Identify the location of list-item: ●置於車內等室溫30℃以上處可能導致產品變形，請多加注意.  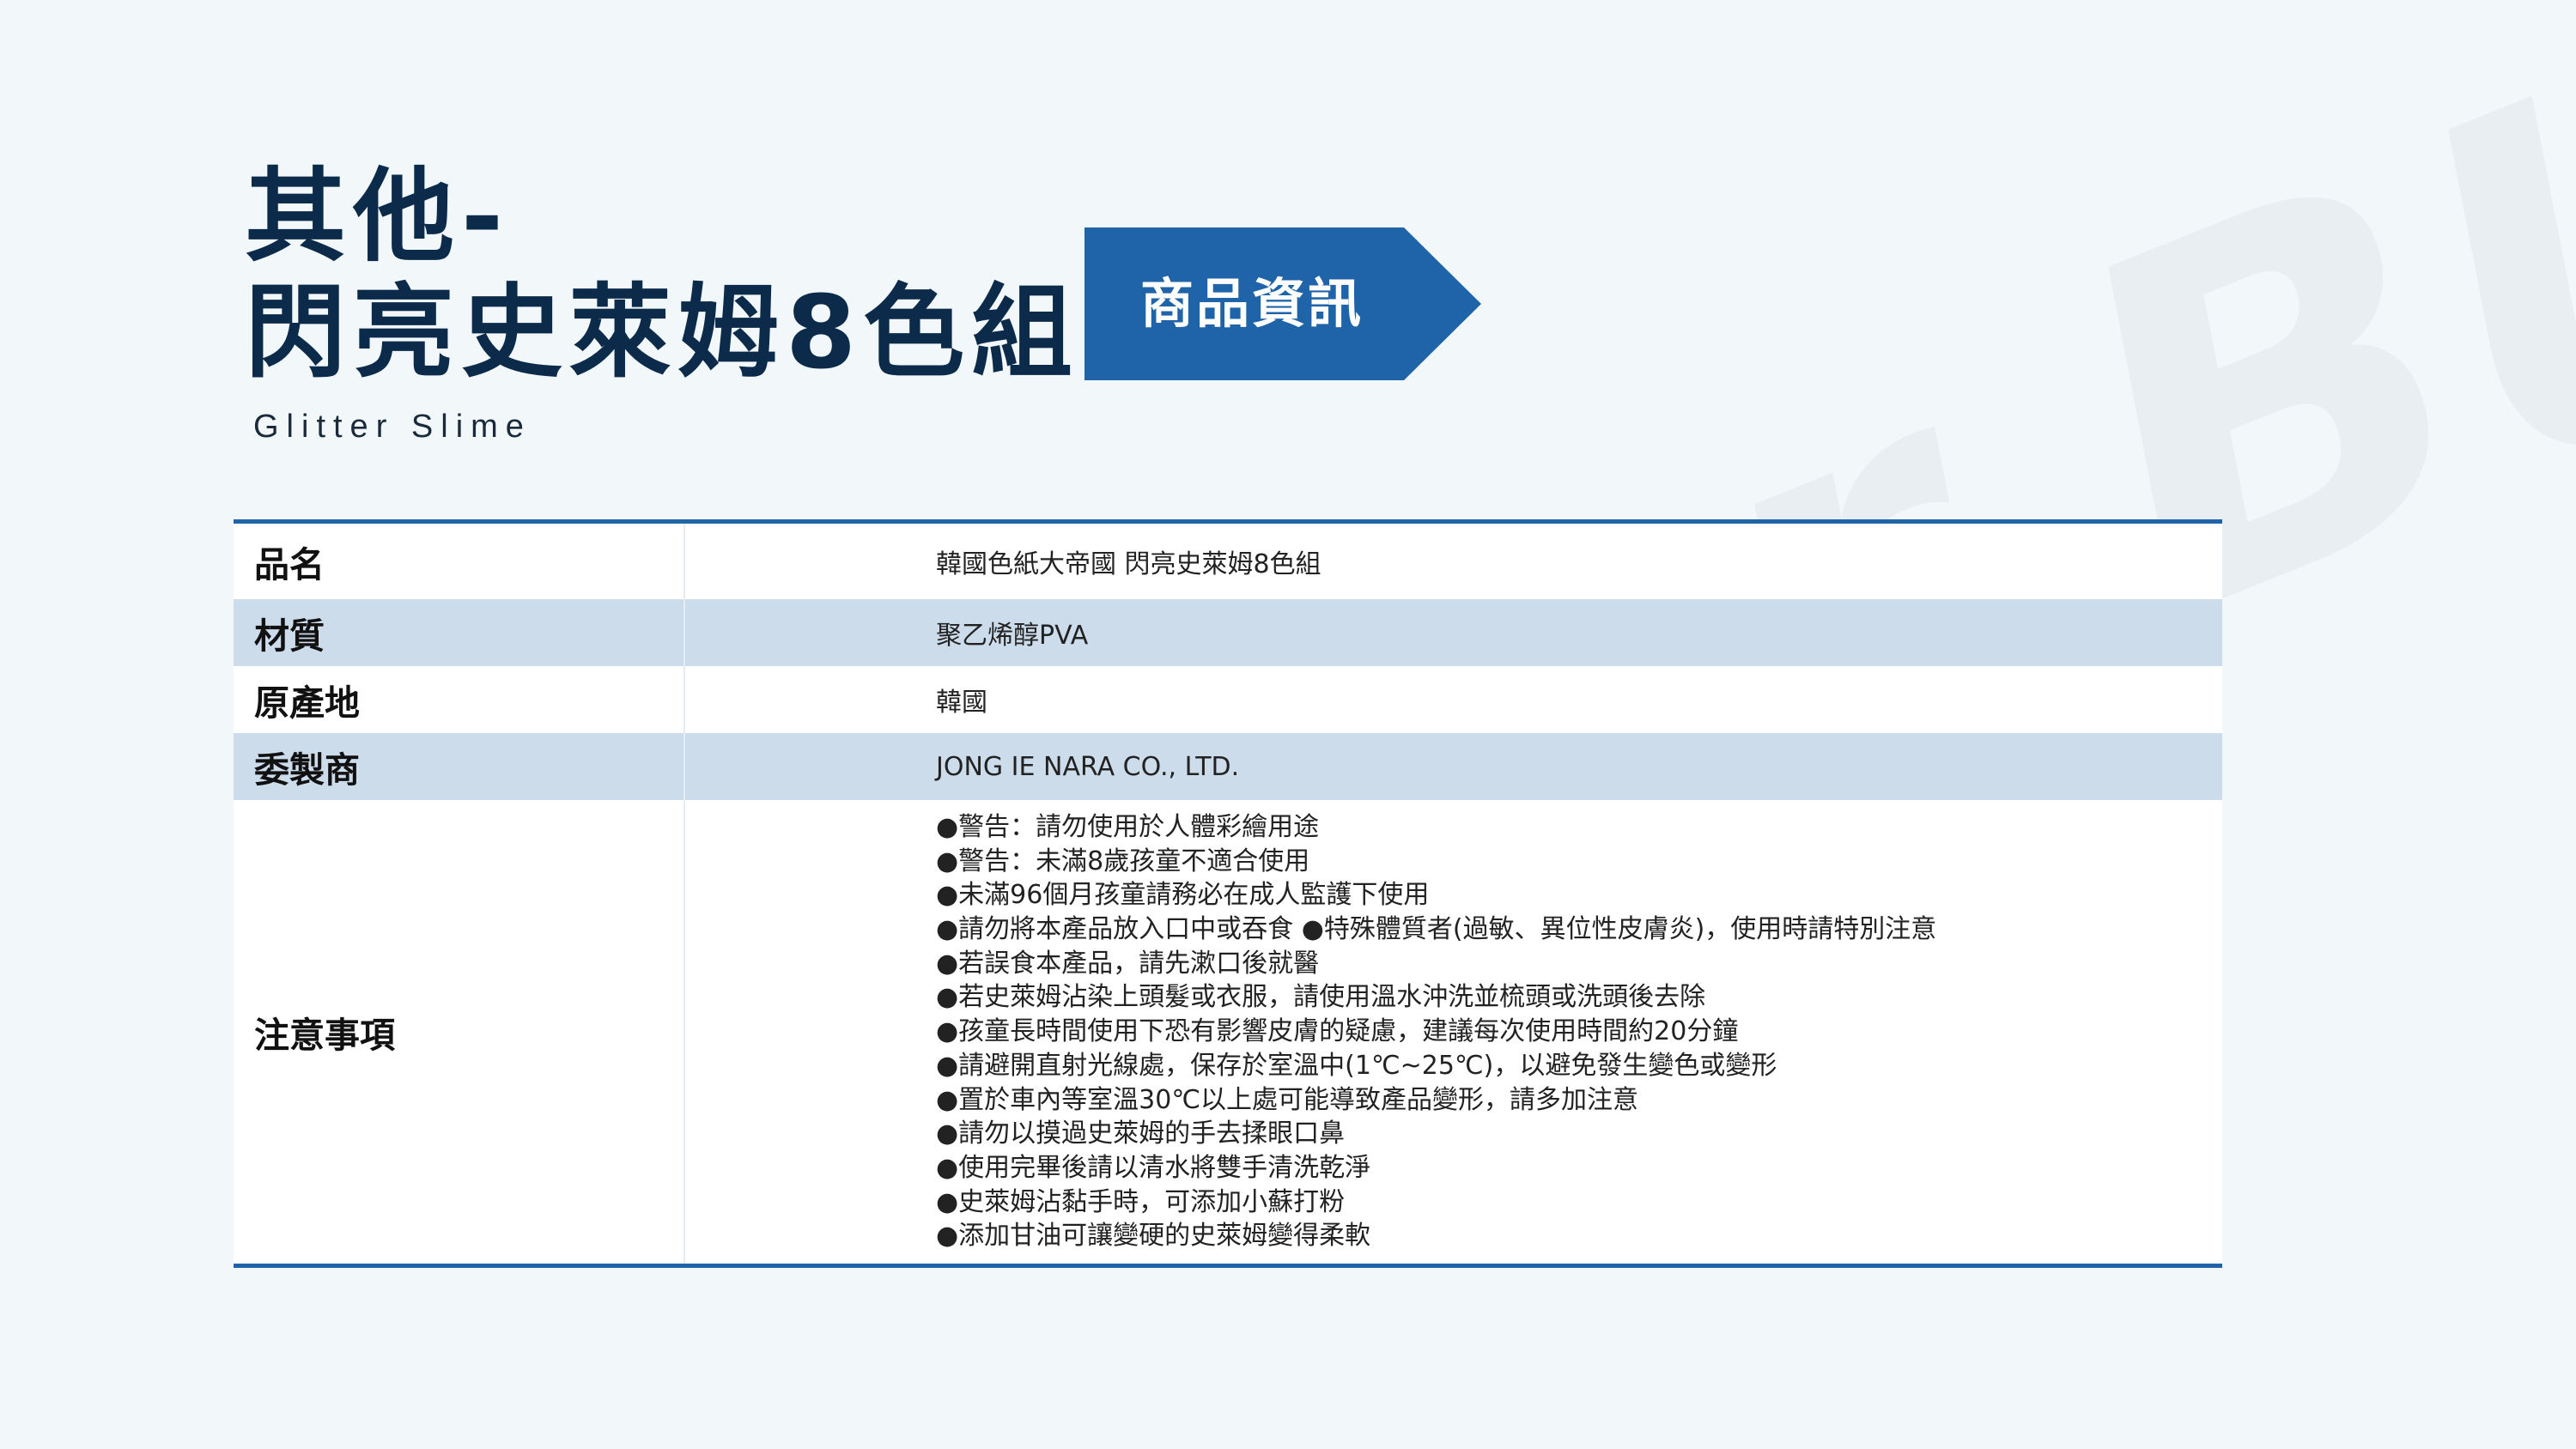
(1287, 1099).